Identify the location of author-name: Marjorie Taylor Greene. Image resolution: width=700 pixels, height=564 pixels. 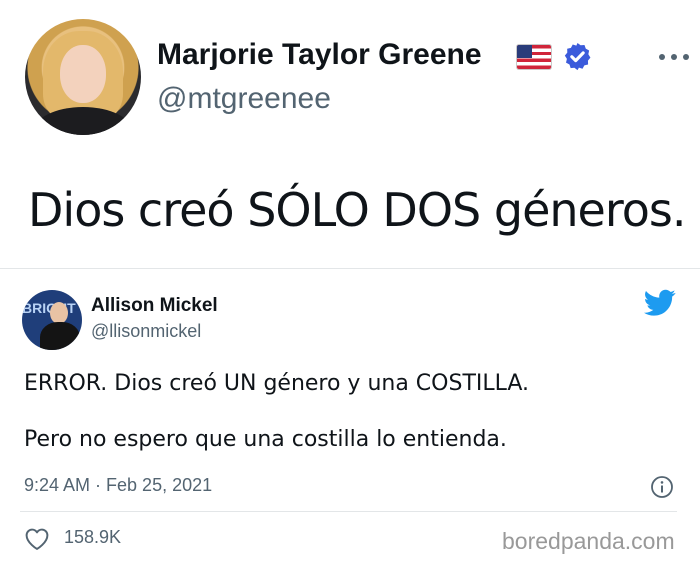
(319, 55).